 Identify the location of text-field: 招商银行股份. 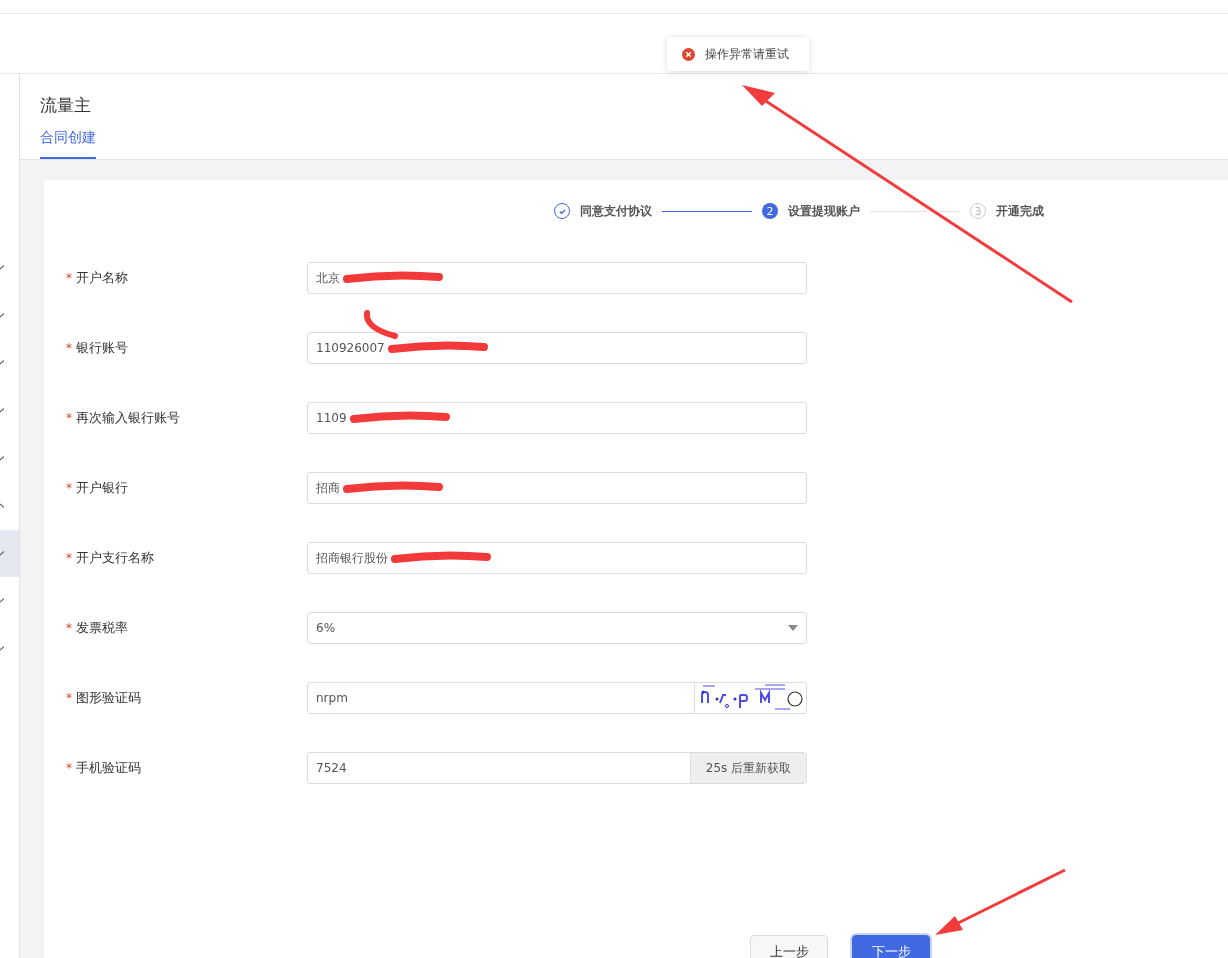
(557, 558).